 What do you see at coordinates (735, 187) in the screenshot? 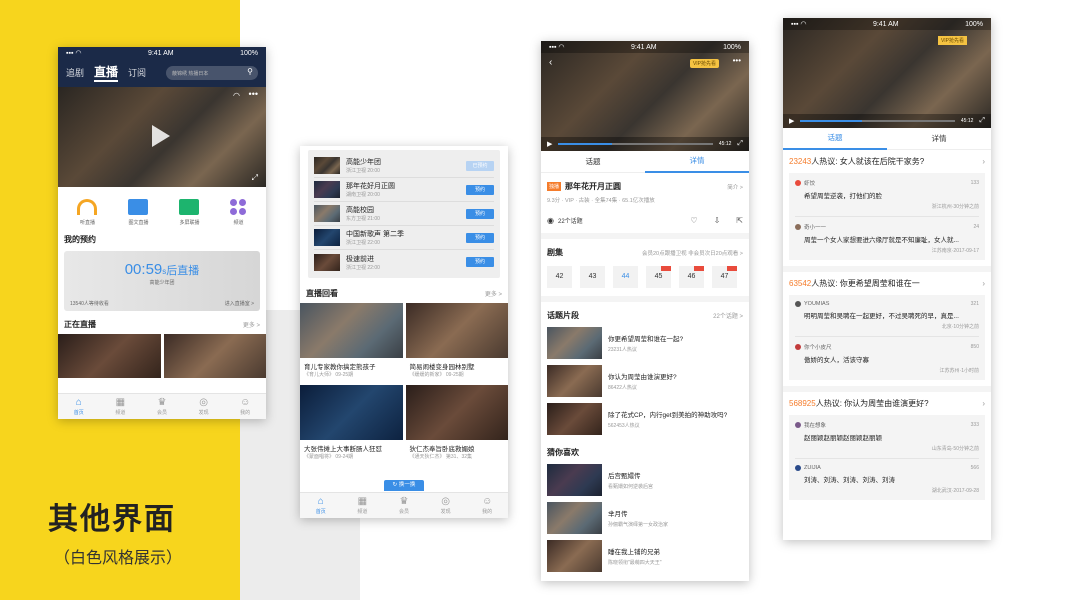
I see `intro-link: 简介 >` at bounding box center [735, 187].